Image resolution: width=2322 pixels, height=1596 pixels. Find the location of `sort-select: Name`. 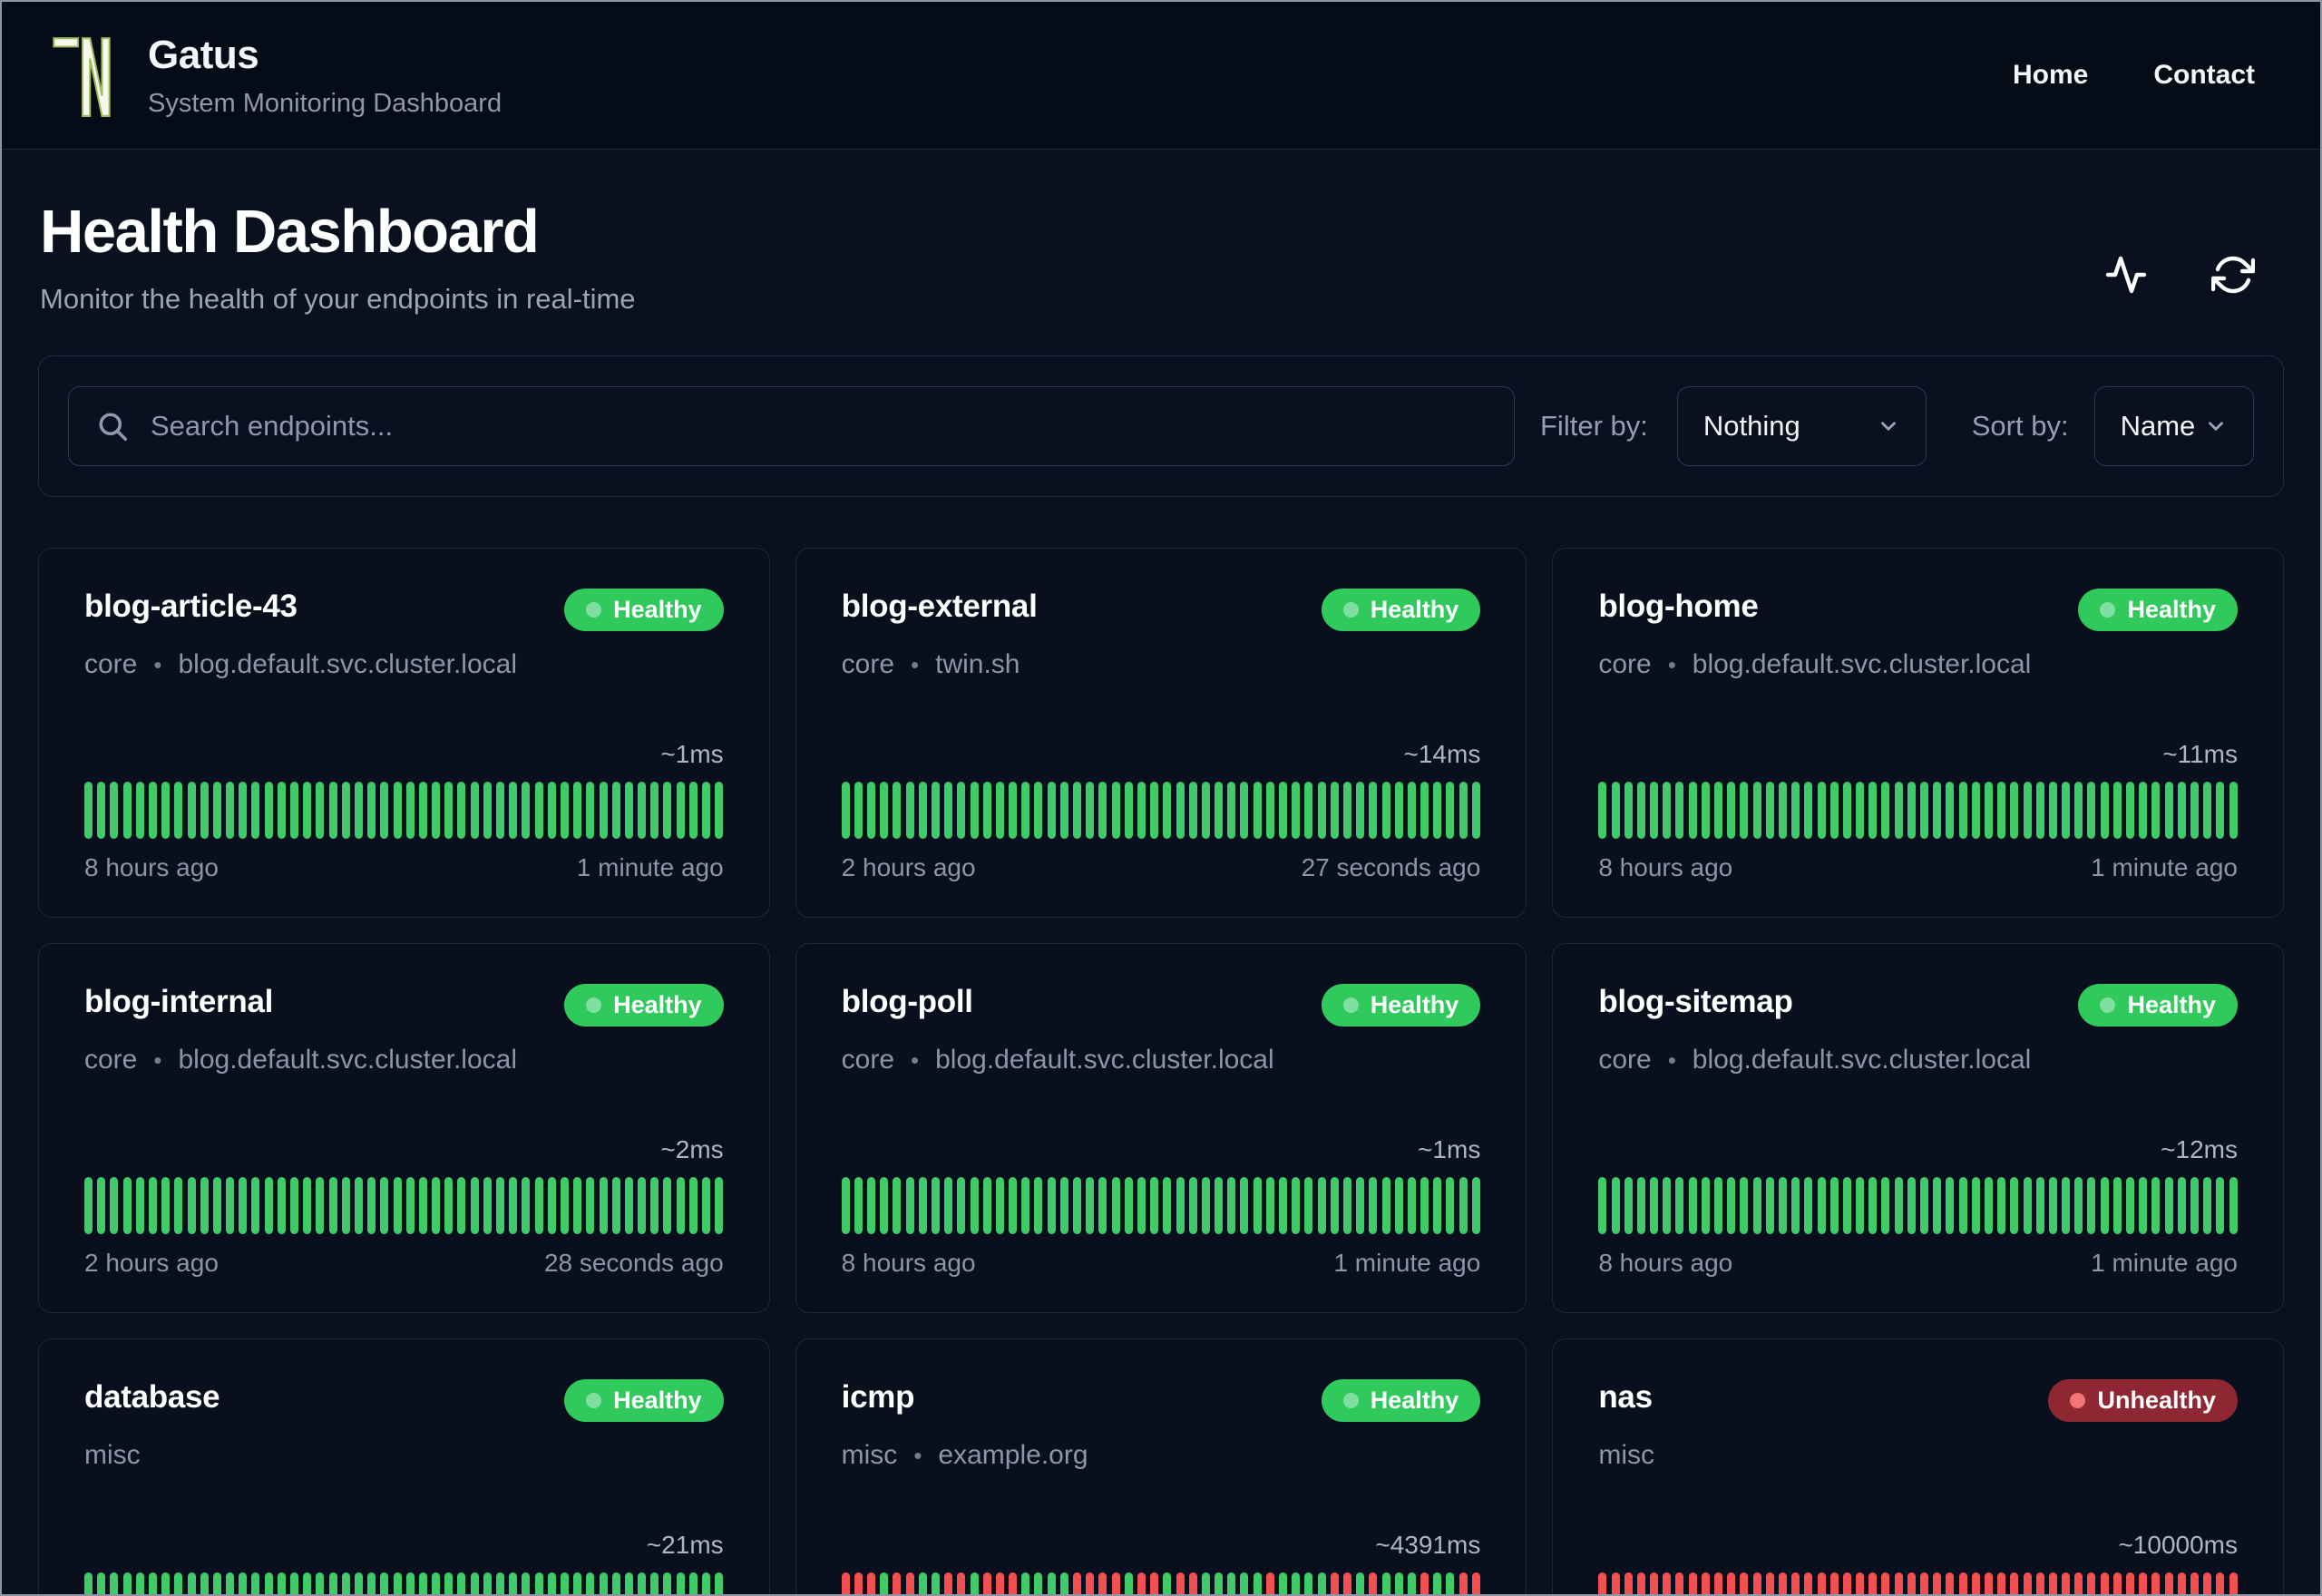

sort-select: Name is located at coordinates (2174, 426).